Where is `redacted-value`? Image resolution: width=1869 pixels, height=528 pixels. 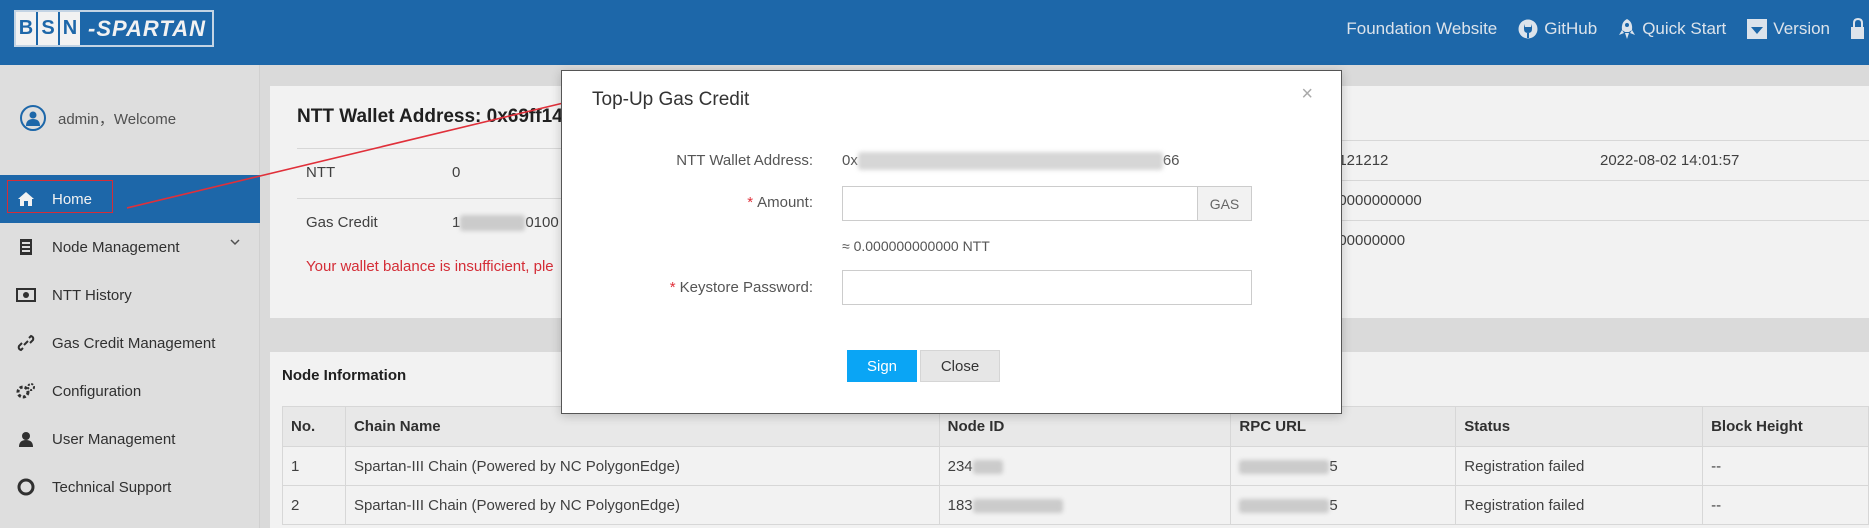
redacted-value is located at coordinates (1010, 161).